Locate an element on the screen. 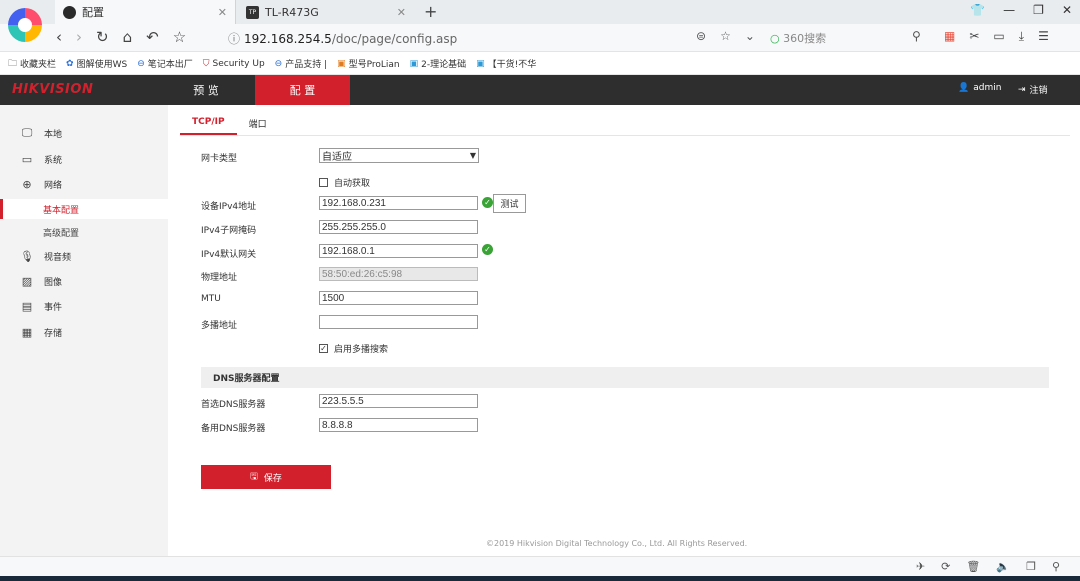 The width and height of the screenshot is (1080, 581). sidebar-item-label: 存储 is located at coordinates (53, 333).